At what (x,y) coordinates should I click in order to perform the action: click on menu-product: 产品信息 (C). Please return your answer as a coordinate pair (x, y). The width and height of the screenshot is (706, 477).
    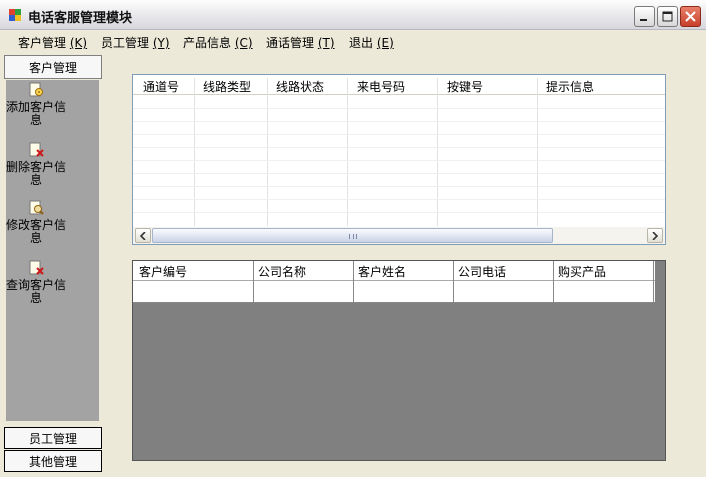
    Looking at the image, I should click on (218, 42).